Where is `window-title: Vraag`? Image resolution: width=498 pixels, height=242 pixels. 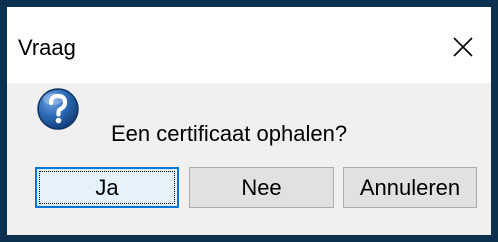 window-title: Vraag is located at coordinates (47, 47).